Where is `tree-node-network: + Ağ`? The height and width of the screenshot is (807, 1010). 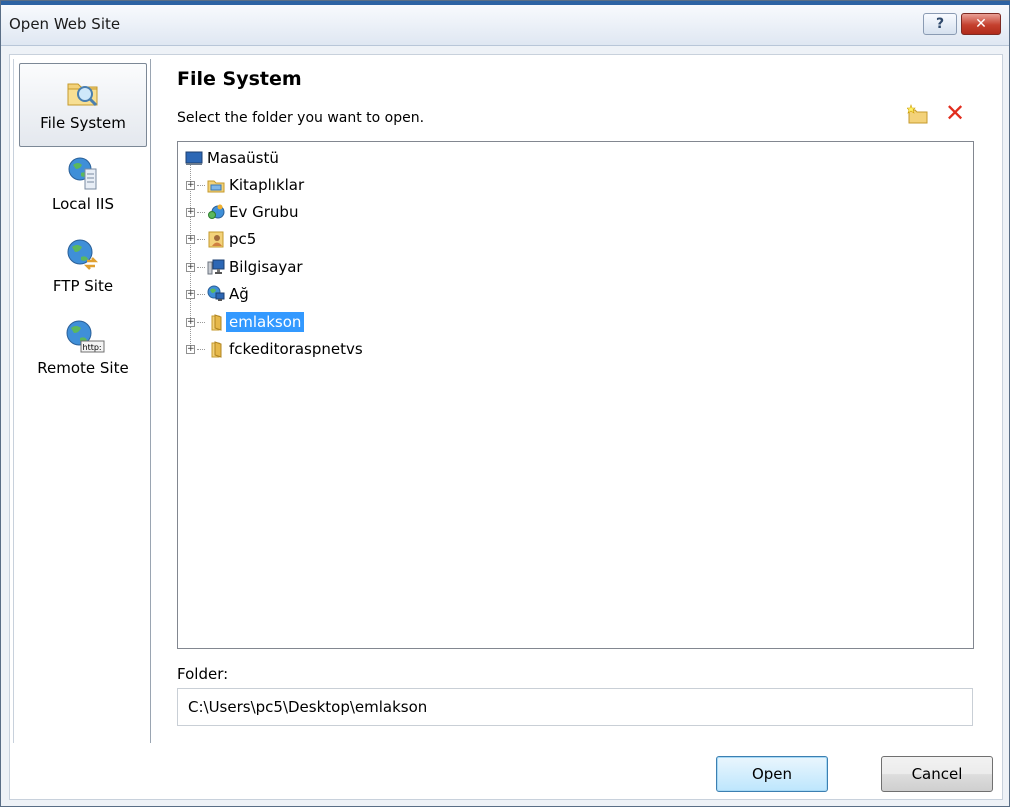 tree-node-network: + Ağ is located at coordinates (217, 294).